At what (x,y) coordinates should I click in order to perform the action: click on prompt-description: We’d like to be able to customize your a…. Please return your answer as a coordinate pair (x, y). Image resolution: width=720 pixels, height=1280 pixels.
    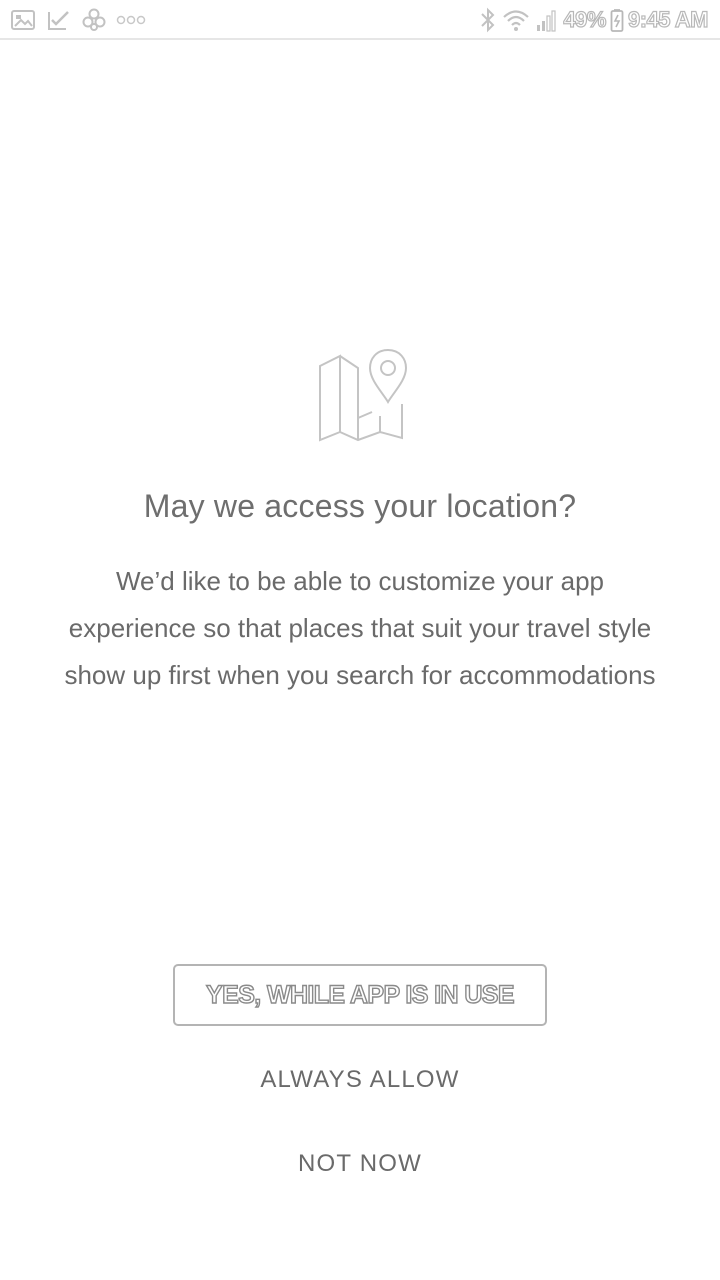
    Looking at the image, I should click on (360, 628).